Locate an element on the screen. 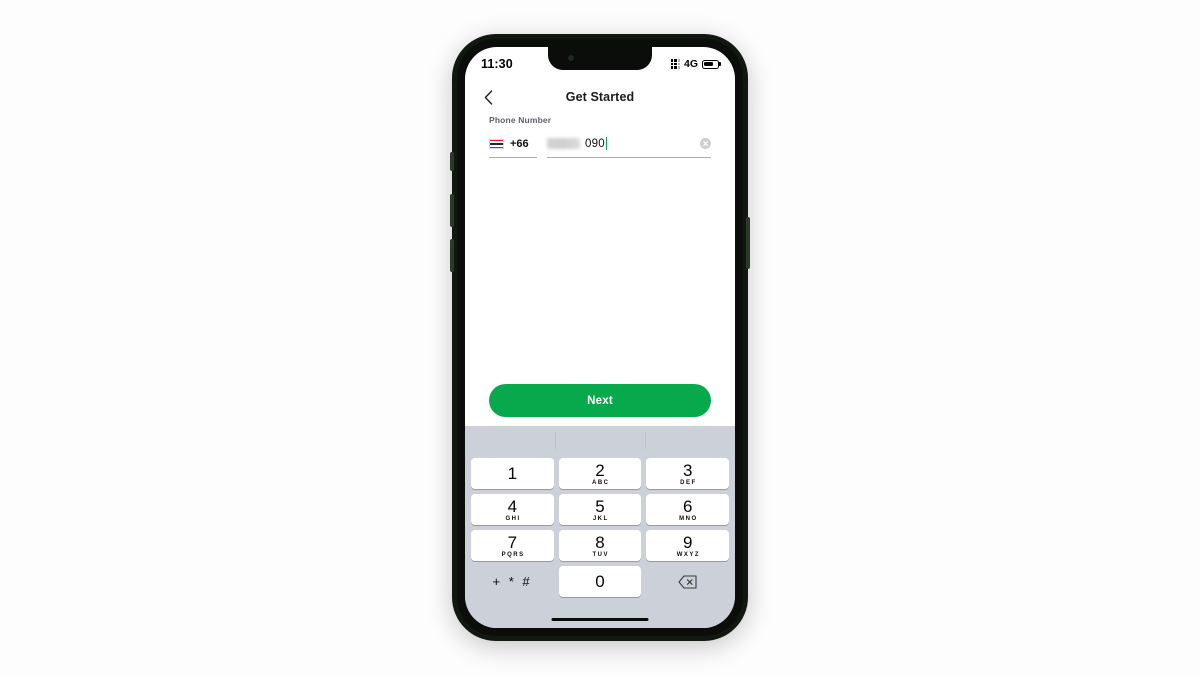  key-symbols: + * # is located at coordinates (512, 581).